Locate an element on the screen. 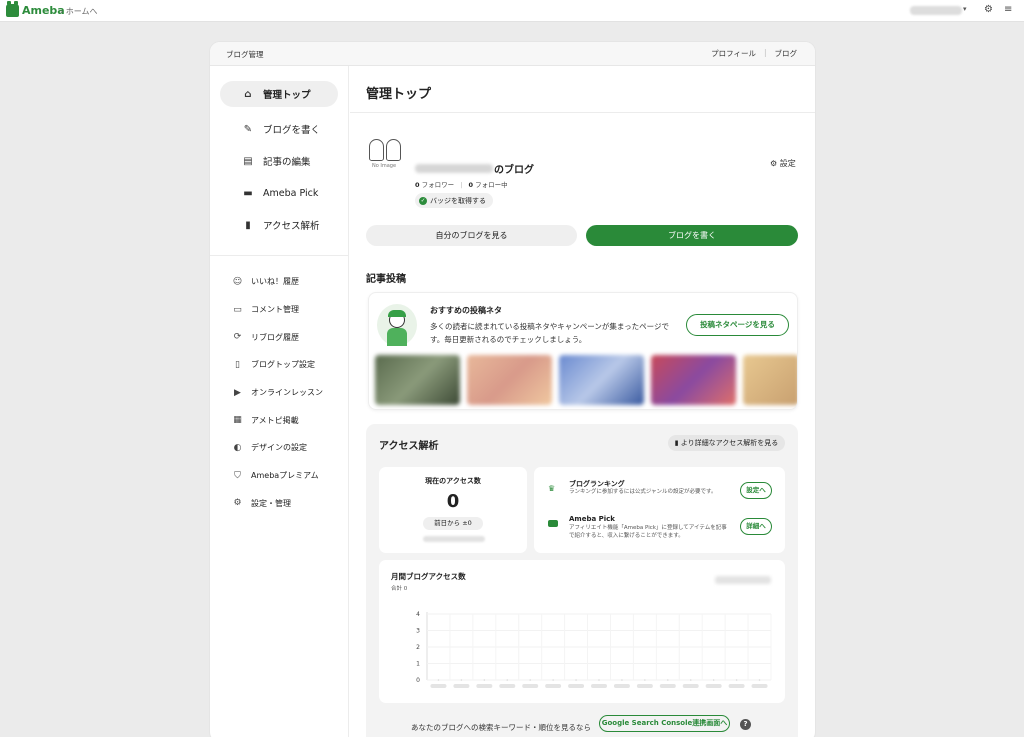  view-blog-button: 自分のブログを見る is located at coordinates (471, 235).